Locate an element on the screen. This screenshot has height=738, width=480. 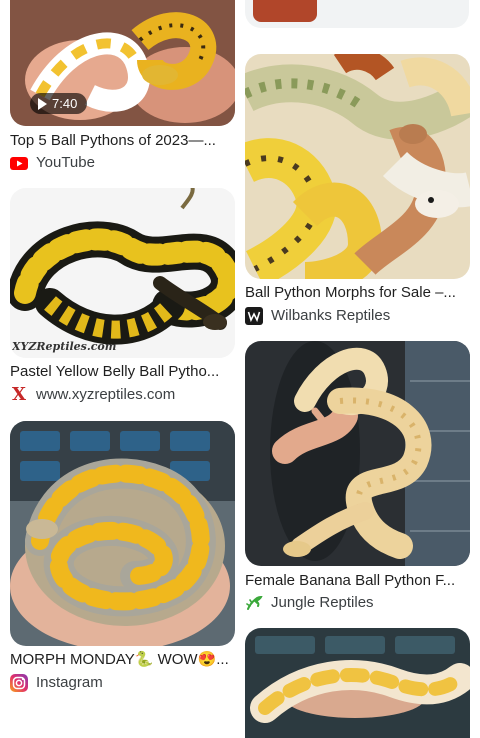
source-label: YouTube is located at coordinates (65, 162).